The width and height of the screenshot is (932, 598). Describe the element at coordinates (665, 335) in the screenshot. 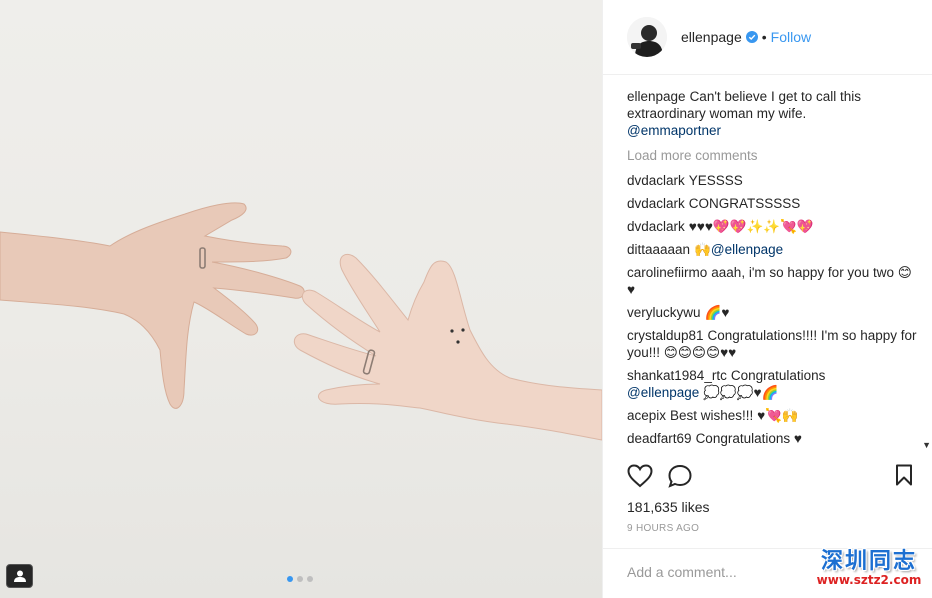

I see `comment-username: crystaldup81` at that location.